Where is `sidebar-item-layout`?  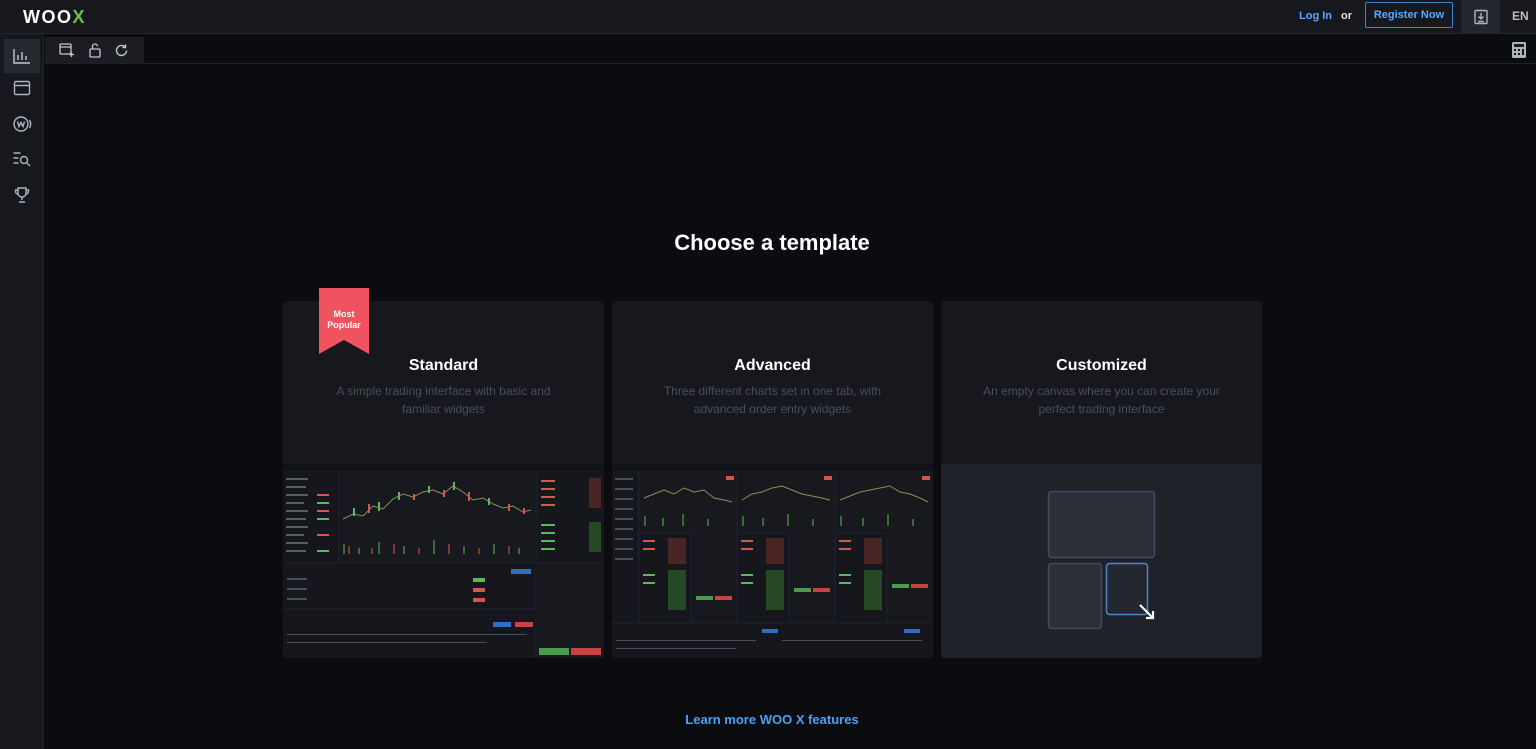 sidebar-item-layout is located at coordinates (22, 88).